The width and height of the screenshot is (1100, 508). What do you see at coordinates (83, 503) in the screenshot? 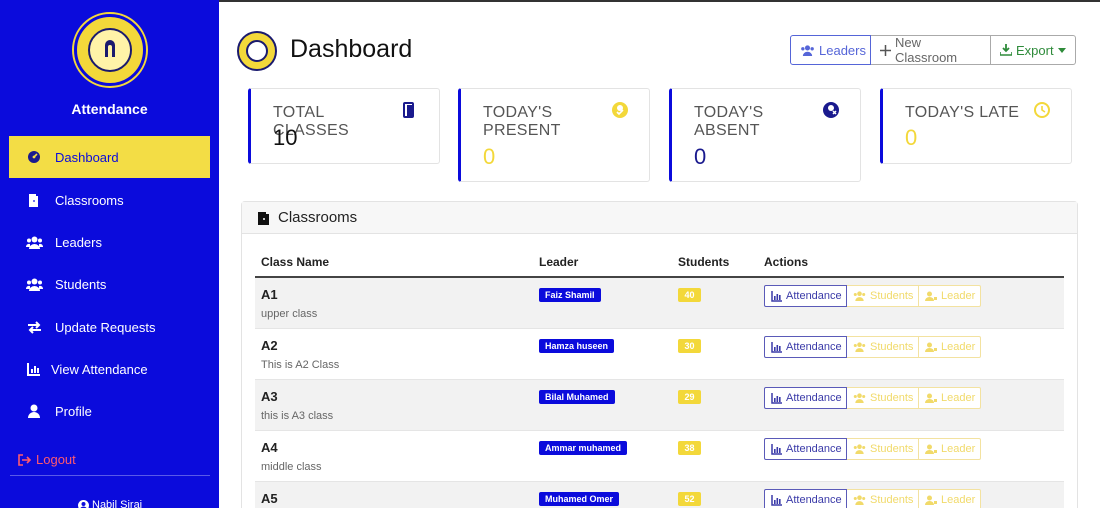
I see `user-circle-icon` at bounding box center [83, 503].